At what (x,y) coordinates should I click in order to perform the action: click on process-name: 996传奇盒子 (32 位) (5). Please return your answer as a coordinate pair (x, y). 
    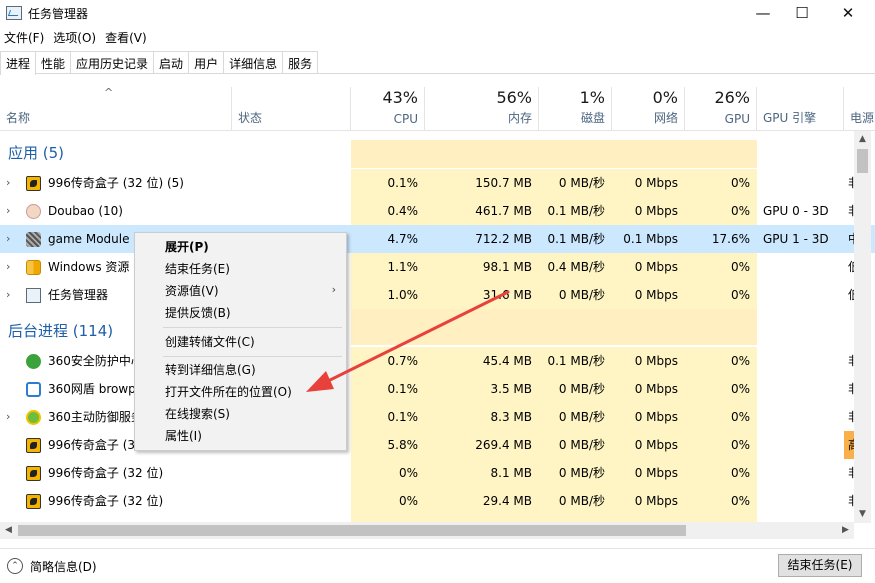
    Looking at the image, I should click on (116, 183).